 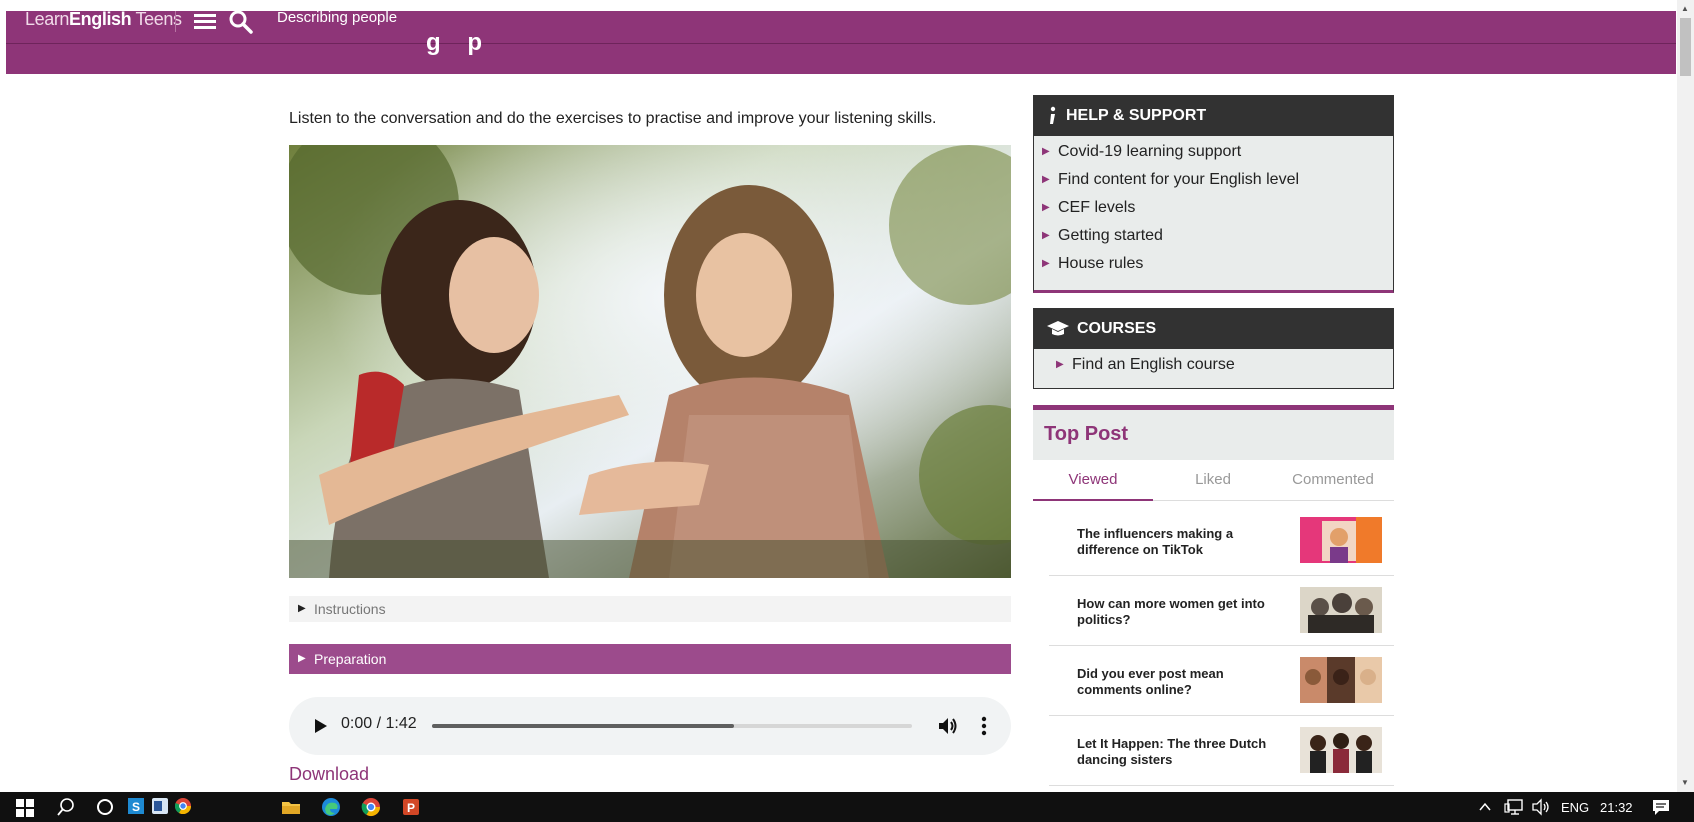 I want to click on preparation-accordion: ▶ Preparation, so click(x=650, y=659).